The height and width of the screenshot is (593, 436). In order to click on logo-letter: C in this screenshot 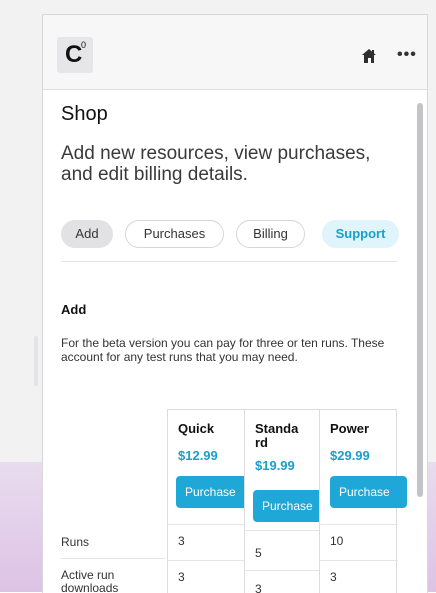, I will do `click(74, 54)`.